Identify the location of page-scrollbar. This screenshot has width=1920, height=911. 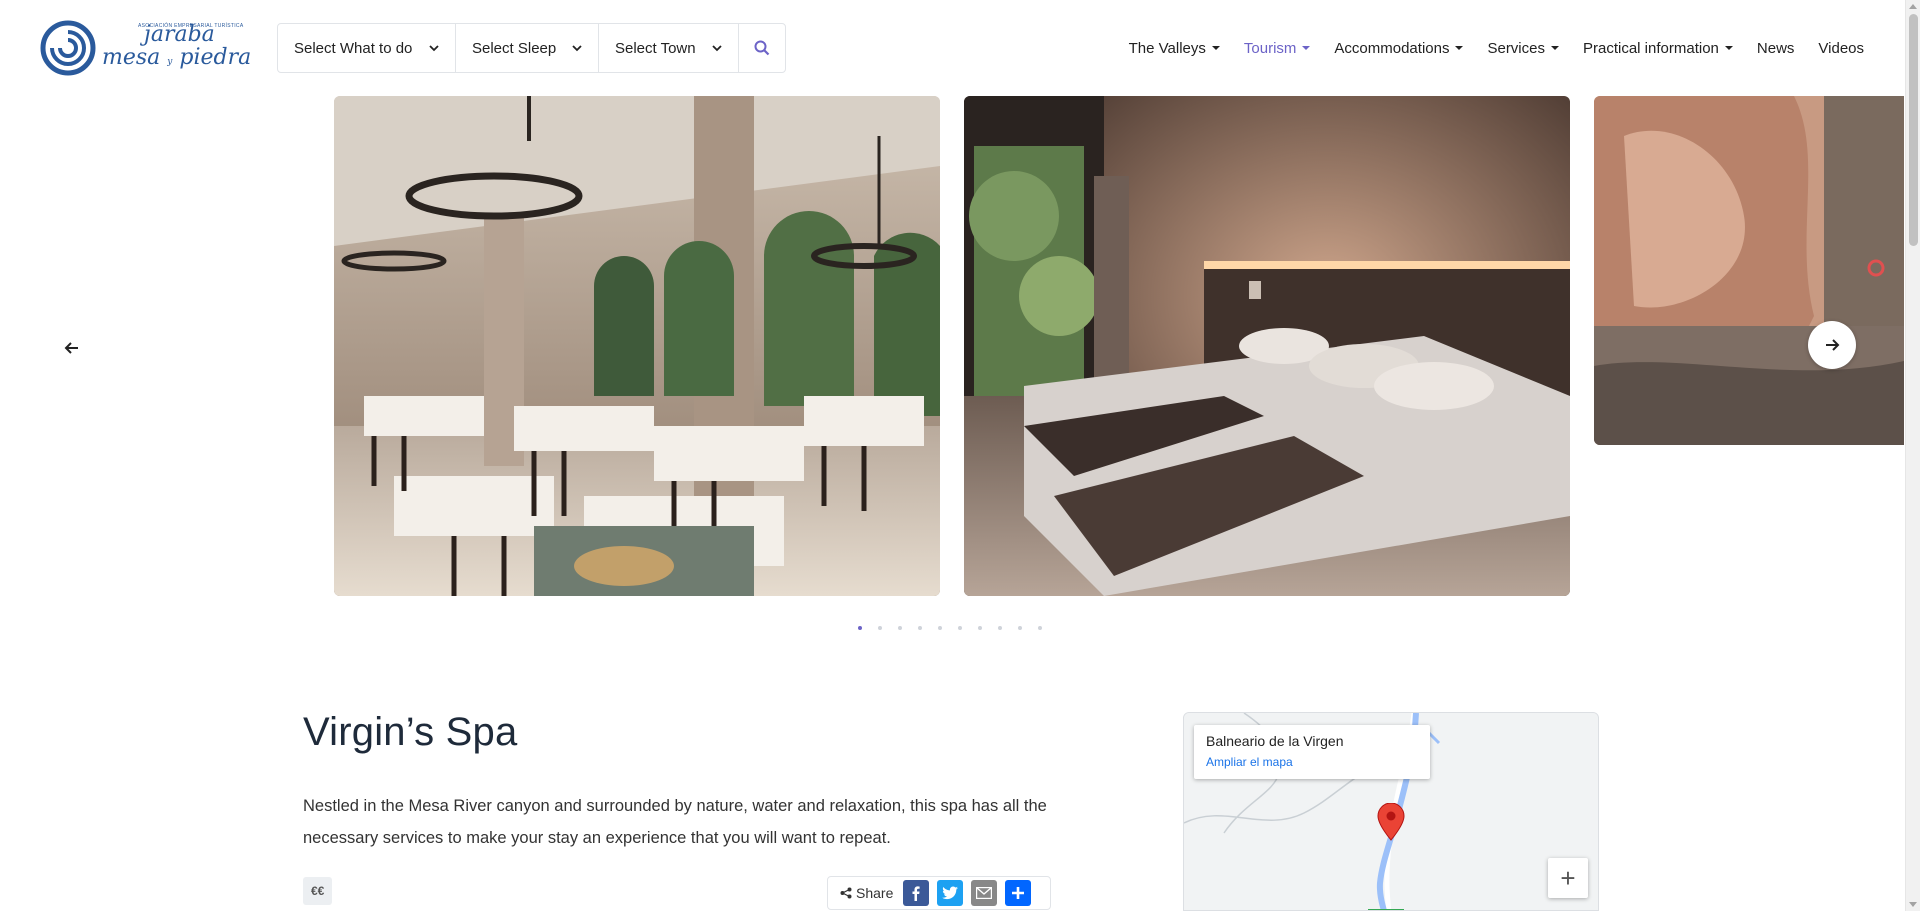
(1912, 455).